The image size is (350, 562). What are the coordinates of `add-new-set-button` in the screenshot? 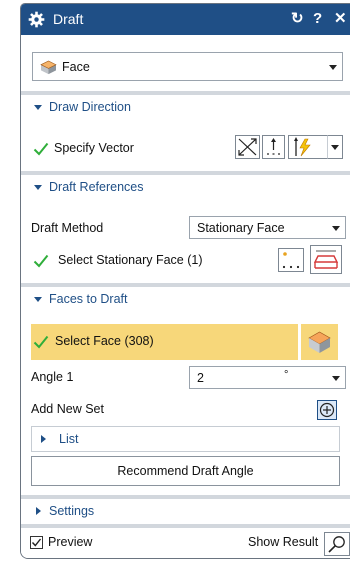 It's located at (327, 410).